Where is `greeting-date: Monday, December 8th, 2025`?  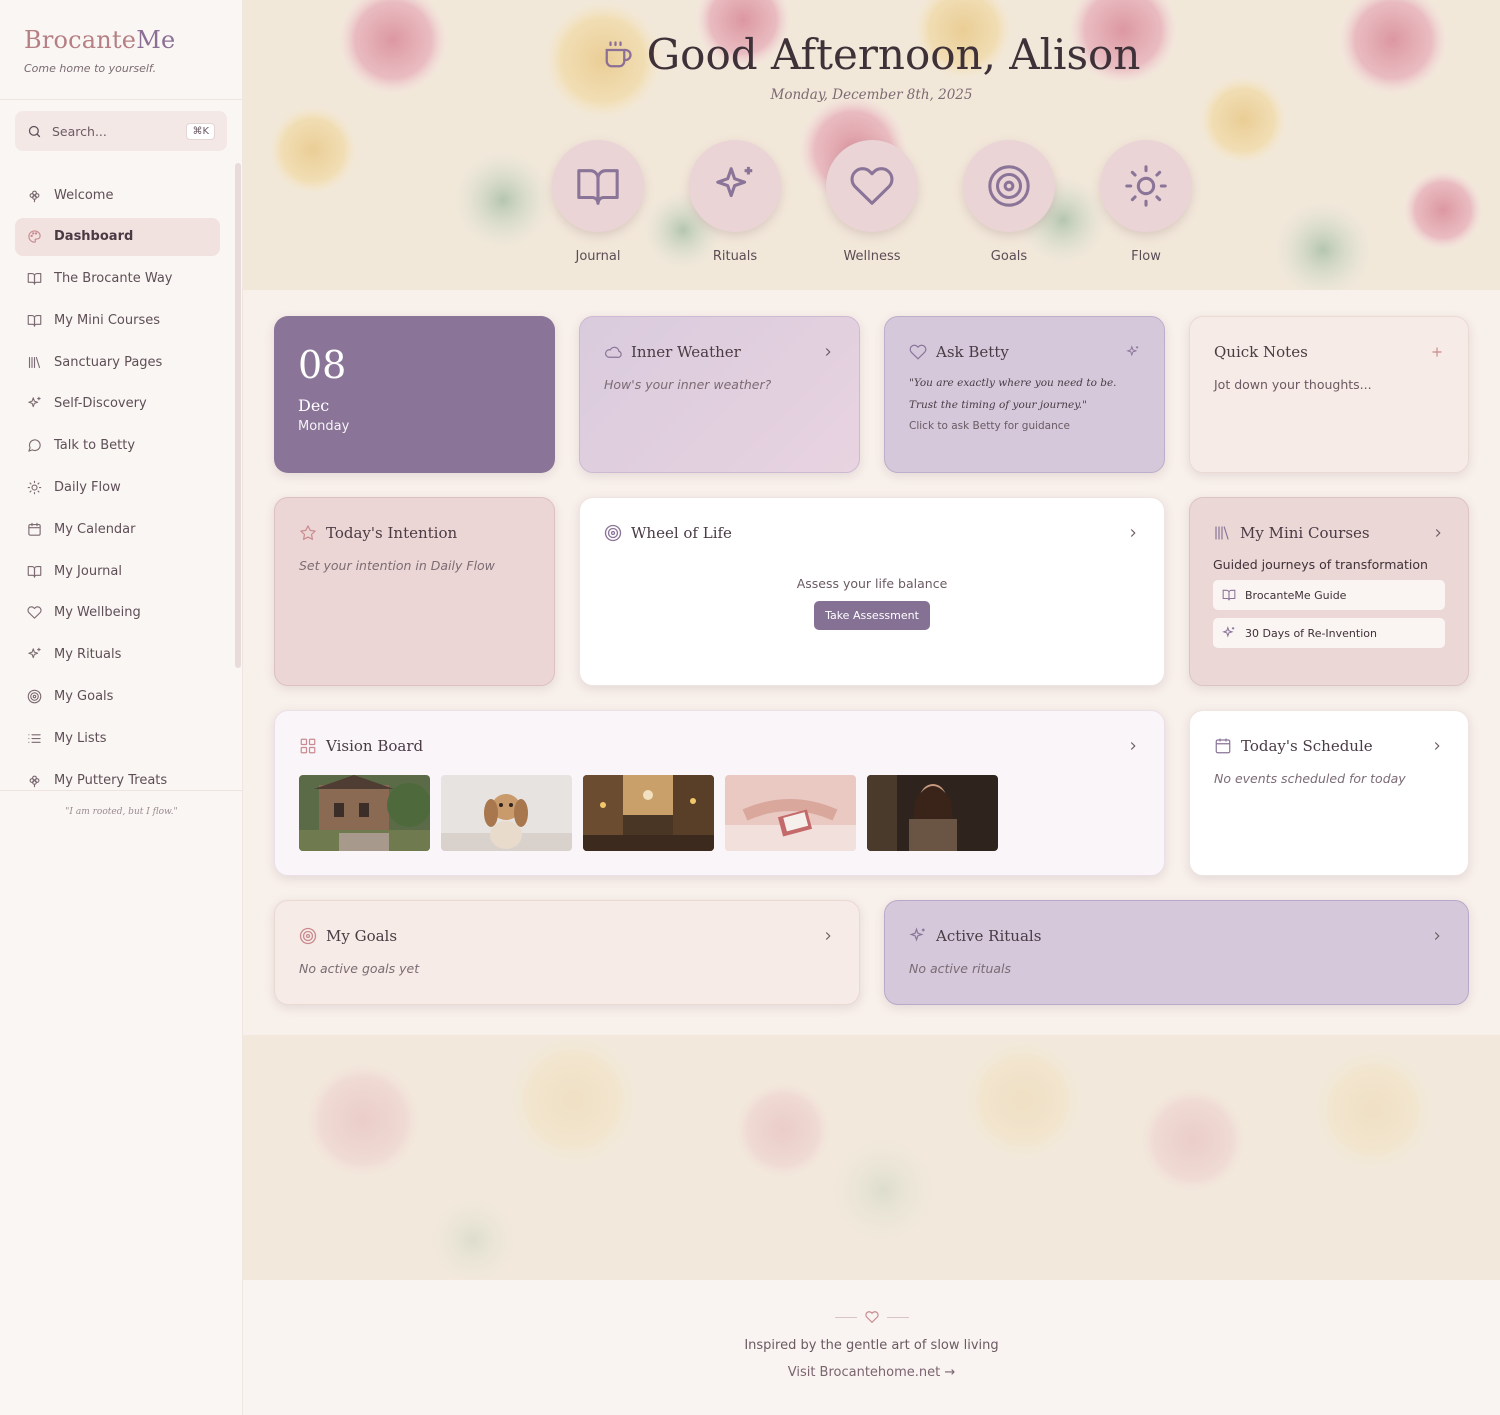
greeting-date: Monday, December 8th, 2025 is located at coordinates (871, 95).